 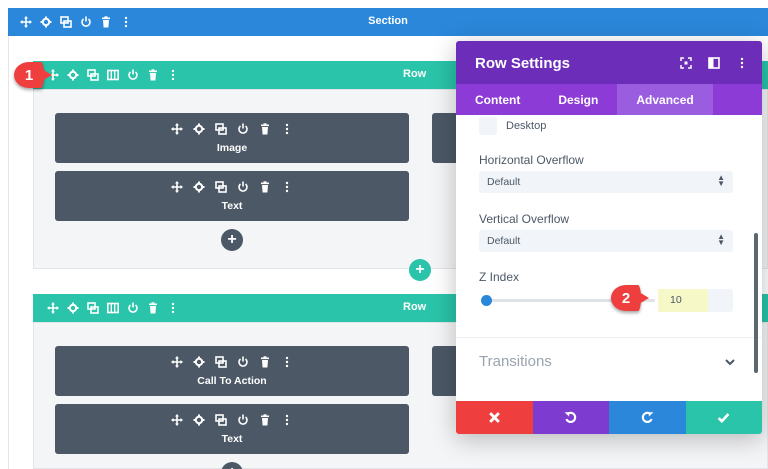 I want to click on vertical-overflow-label: Vertical Overflow, so click(x=524, y=219).